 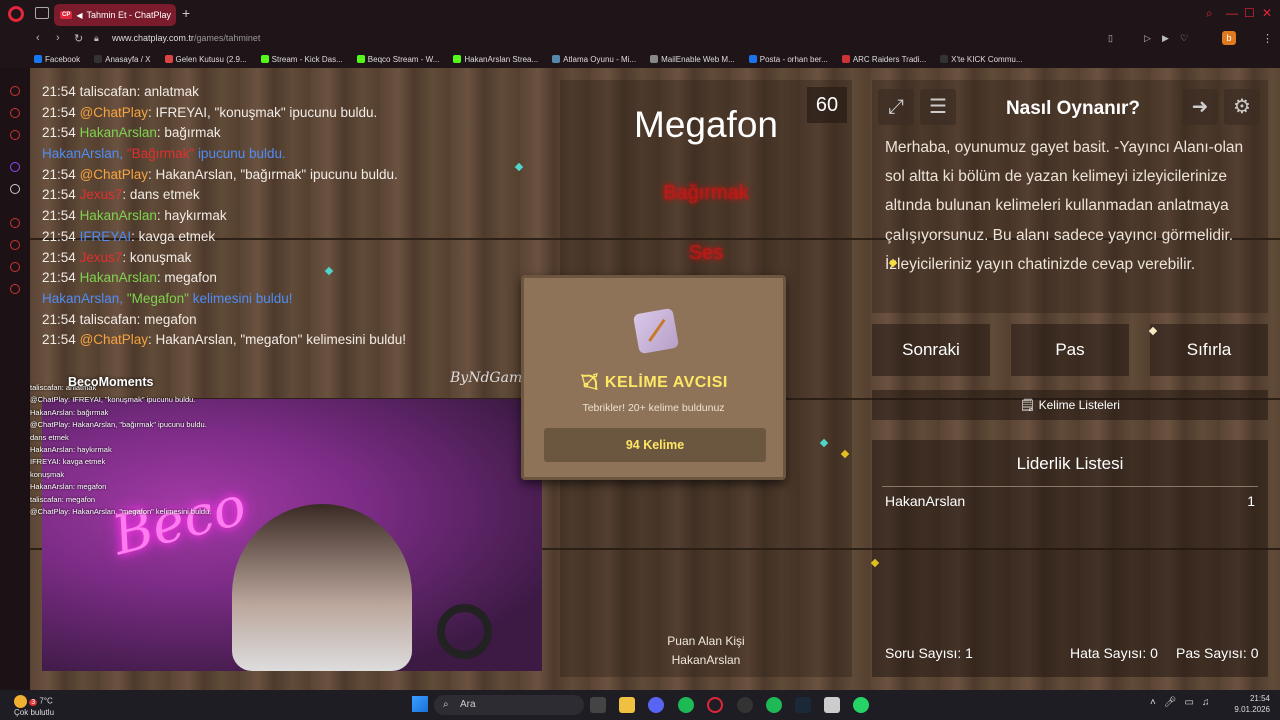 I want to click on send-icon: ▷, so click(x=1147, y=38).